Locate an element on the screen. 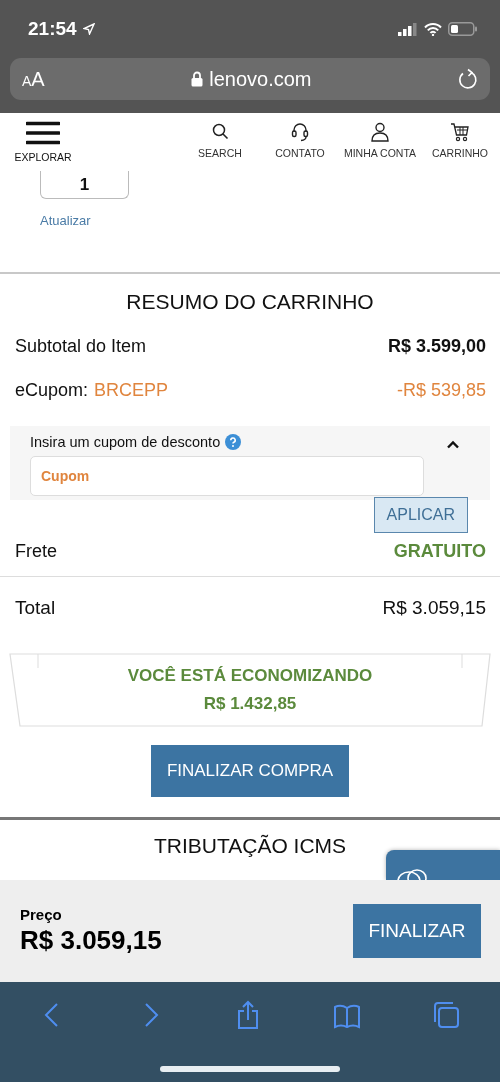 Image resolution: width=500 pixels, height=1082 pixels. section-title: TRIBUTAÇÃO ICMS is located at coordinates (250, 846).